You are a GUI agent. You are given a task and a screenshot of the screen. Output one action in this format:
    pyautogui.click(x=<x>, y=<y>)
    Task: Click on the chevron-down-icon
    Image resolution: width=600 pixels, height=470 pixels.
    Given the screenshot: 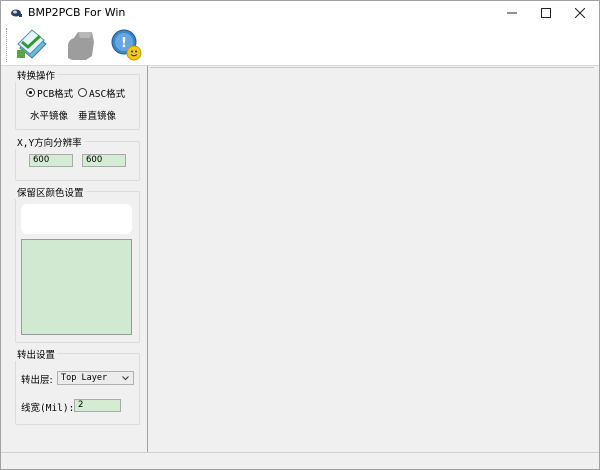 What is the action you would take?
    pyautogui.click(x=125, y=378)
    